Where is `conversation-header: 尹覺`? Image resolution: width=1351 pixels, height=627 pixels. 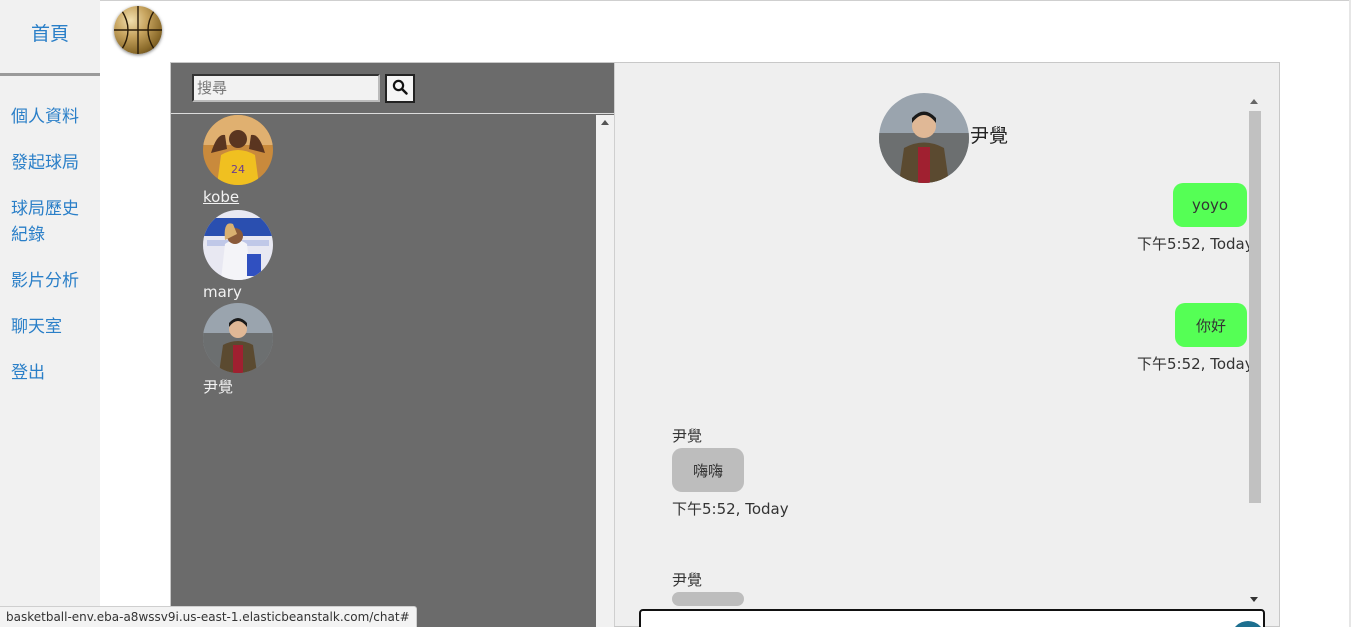 conversation-header: 尹覺 is located at coordinates (943, 138).